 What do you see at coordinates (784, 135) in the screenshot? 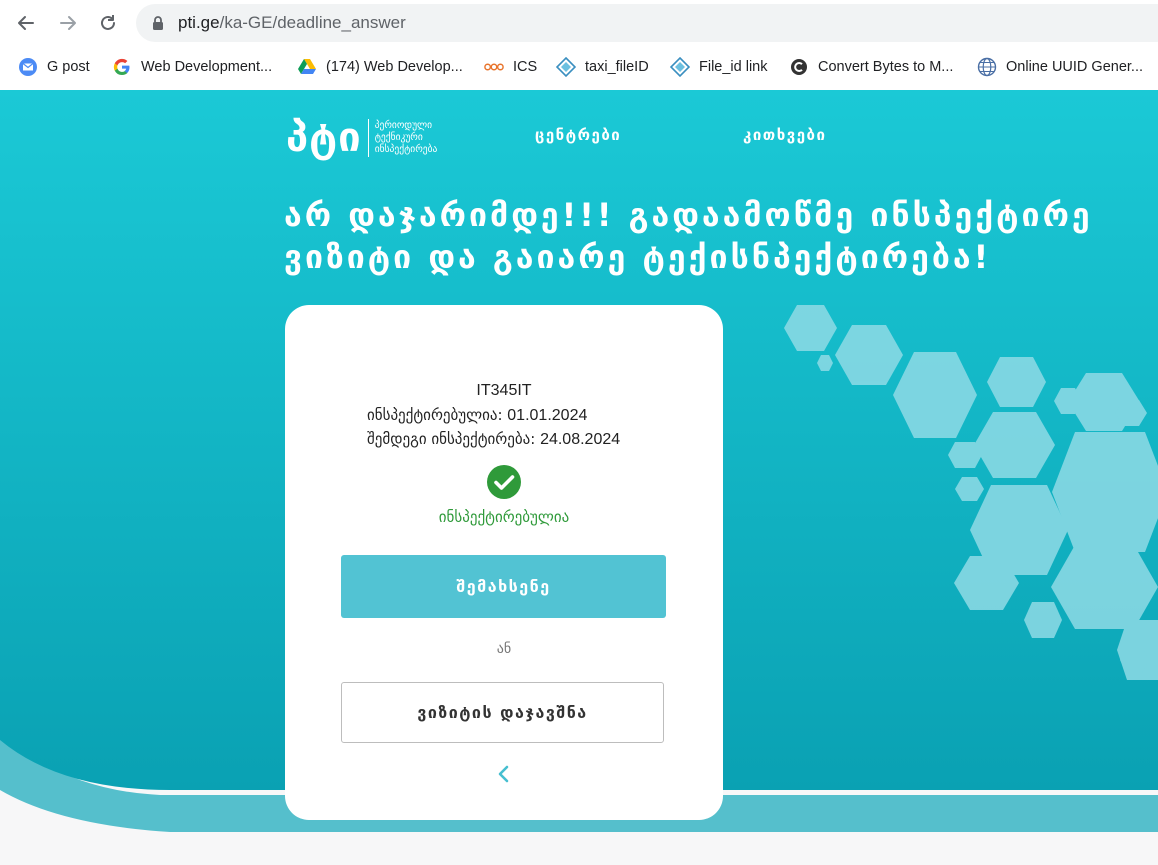
I see `nav-questions: კითხვები` at bounding box center [784, 135].